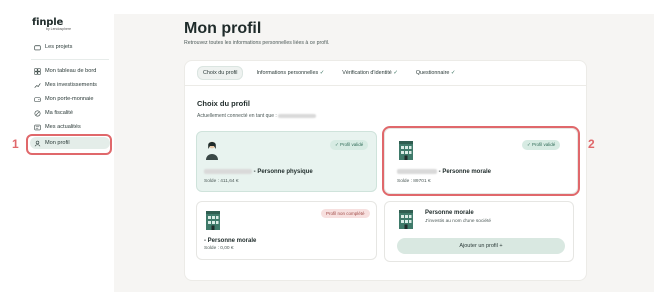  I want to click on tab-label: Informations personnelles, so click(287, 73).